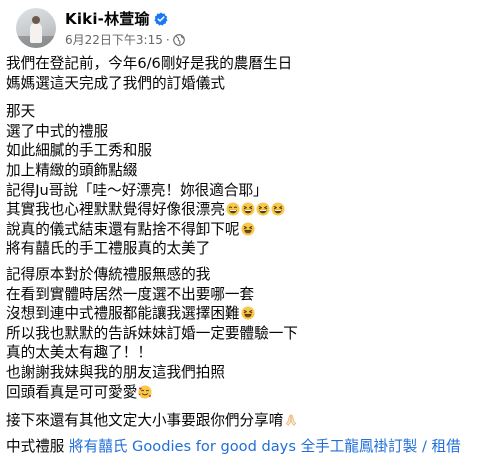 This screenshot has height=473, width=500. What do you see at coordinates (251, 421) in the screenshot?
I see `post-line: 接下來還有其他文定大小事要跟你們分享唷` at bounding box center [251, 421].